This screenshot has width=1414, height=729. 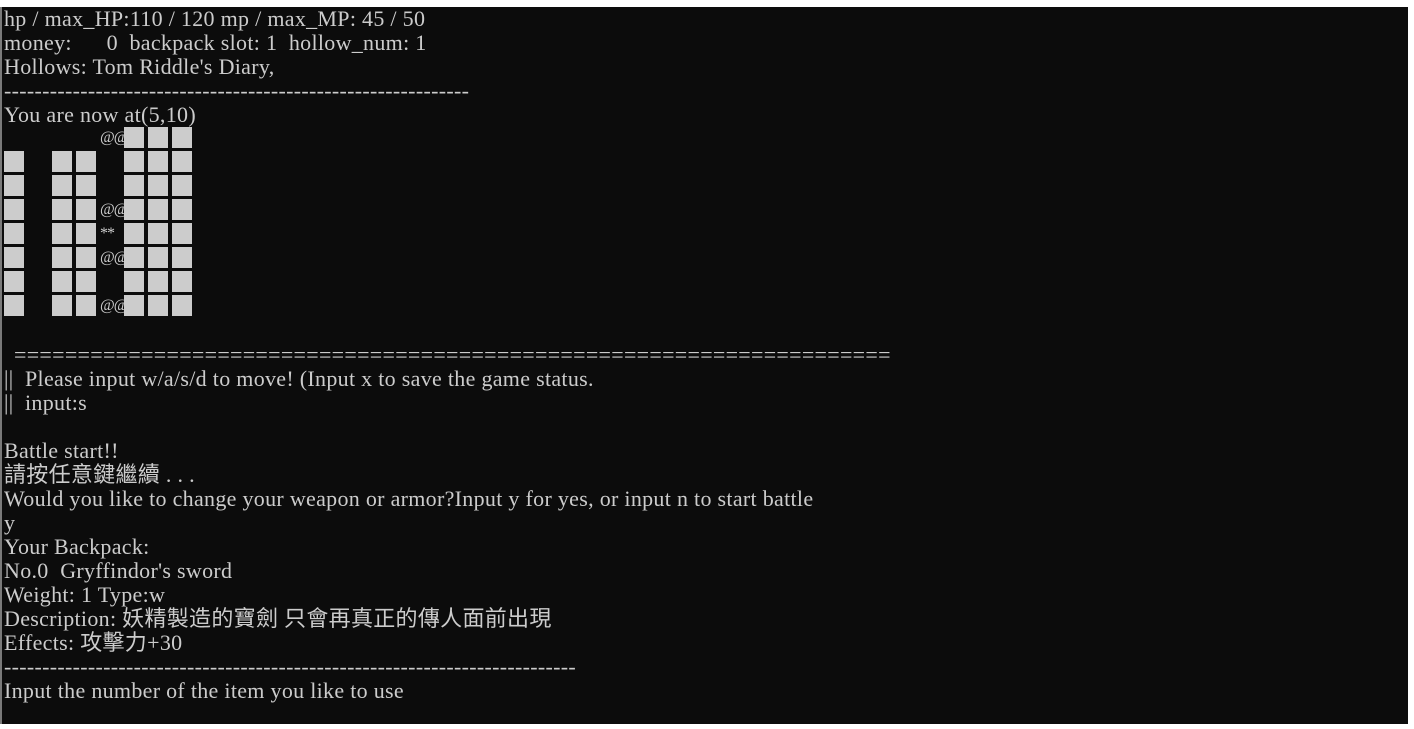 I want to click on change-equipment-answer: y, so click(x=10, y=522).